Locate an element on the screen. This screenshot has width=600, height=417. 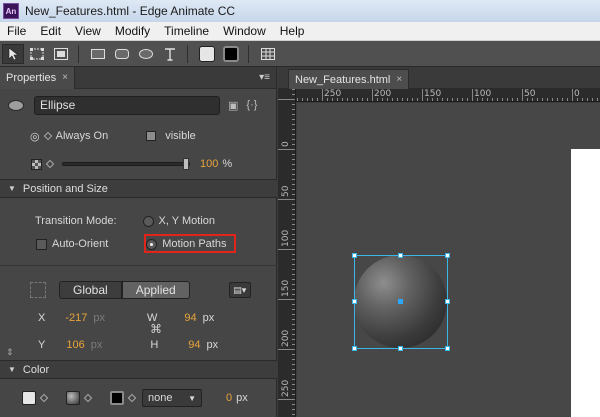
toolbar-divider is located at coordinates (248, 53).